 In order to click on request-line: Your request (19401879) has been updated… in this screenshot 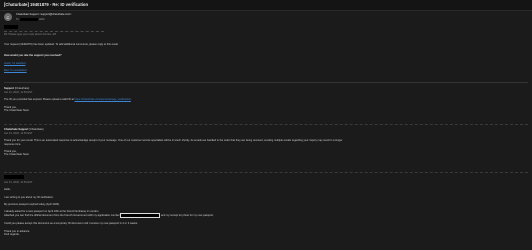, I will do `click(61, 44)`.